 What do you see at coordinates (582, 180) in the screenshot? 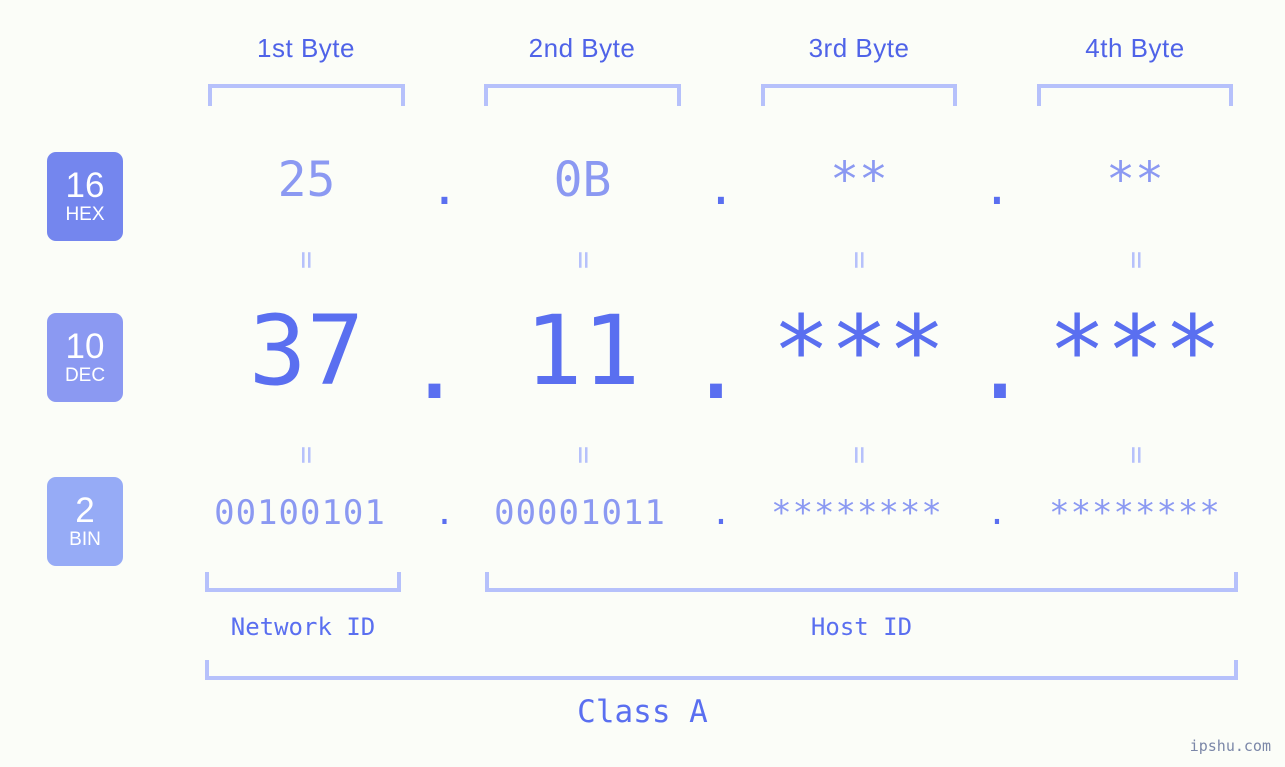
I see `hex-byte-2: 0B` at bounding box center [582, 180].